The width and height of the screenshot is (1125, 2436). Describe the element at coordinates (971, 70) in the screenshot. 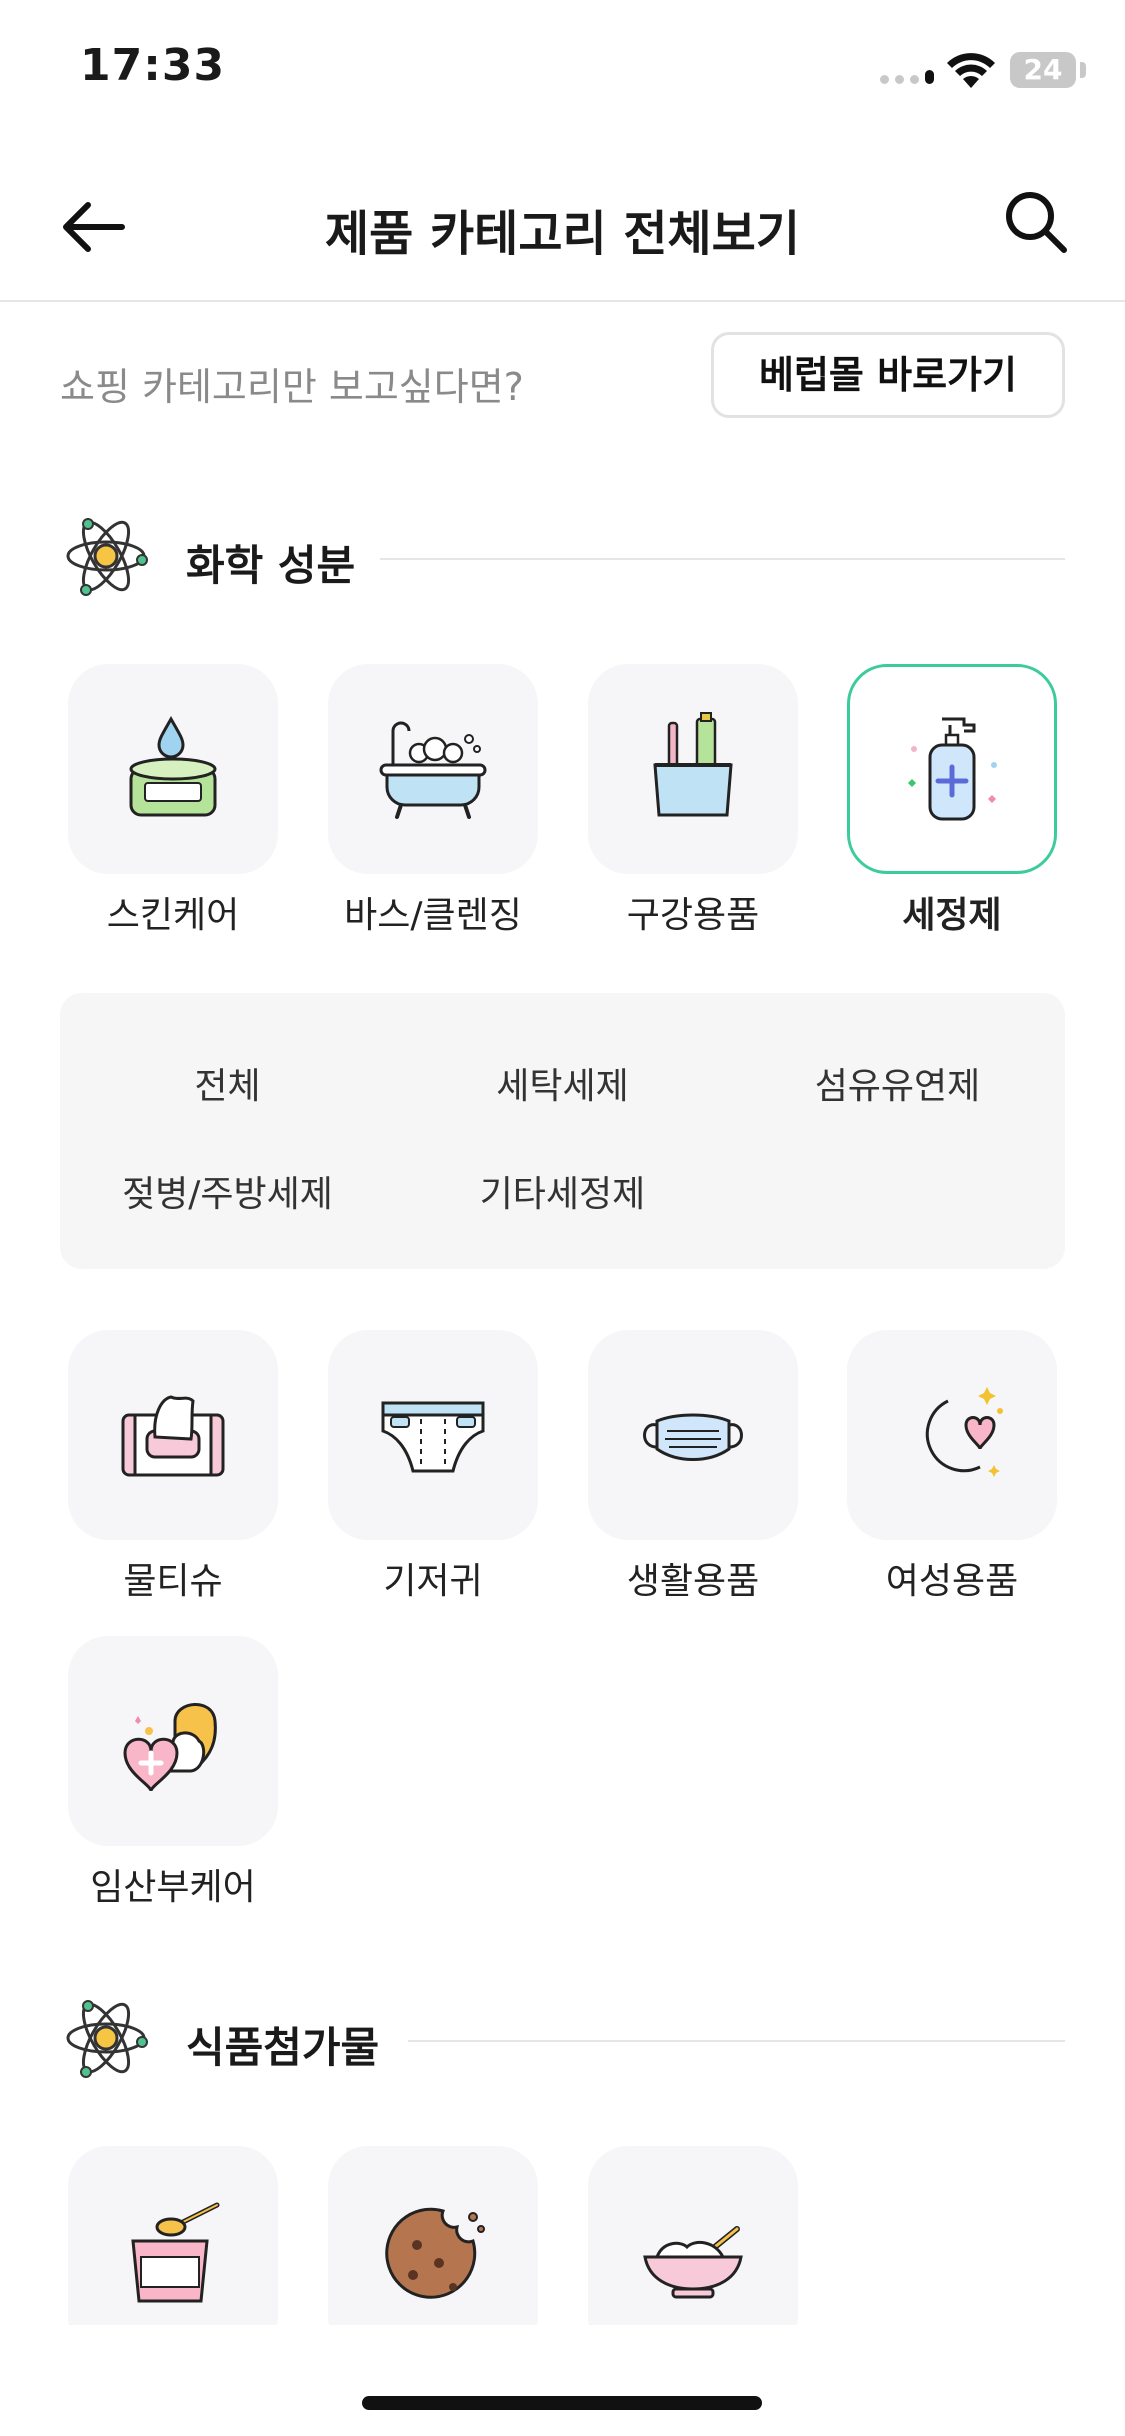

I see `wifi-icon` at that location.